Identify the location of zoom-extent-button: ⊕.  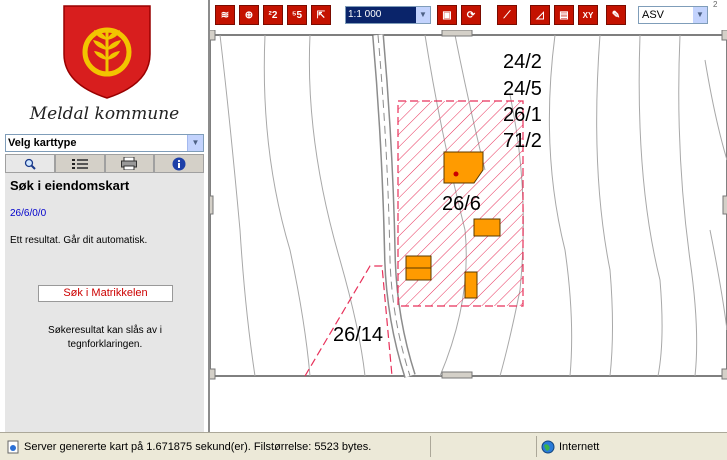
(249, 15).